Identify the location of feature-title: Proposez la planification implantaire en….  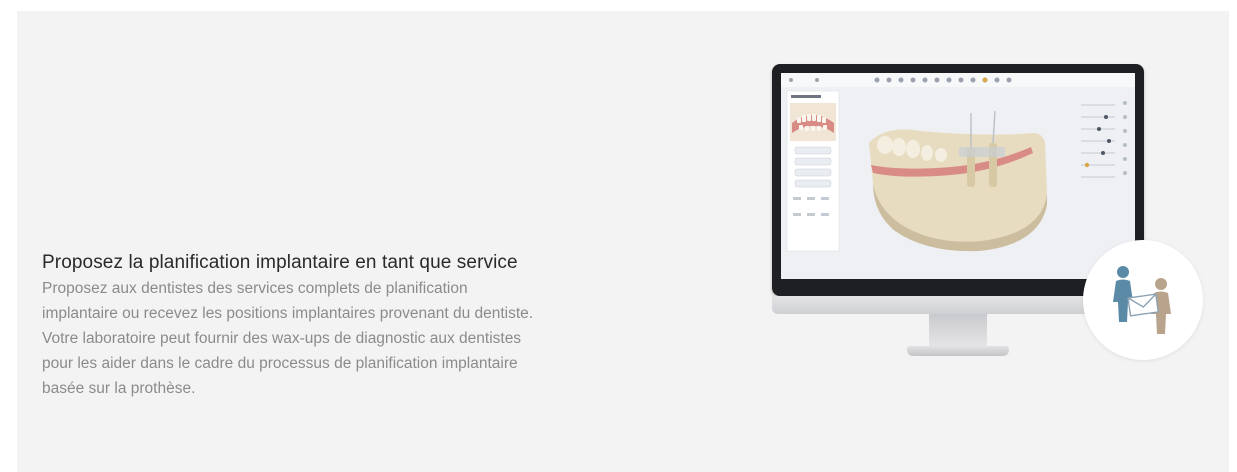
(280, 262).